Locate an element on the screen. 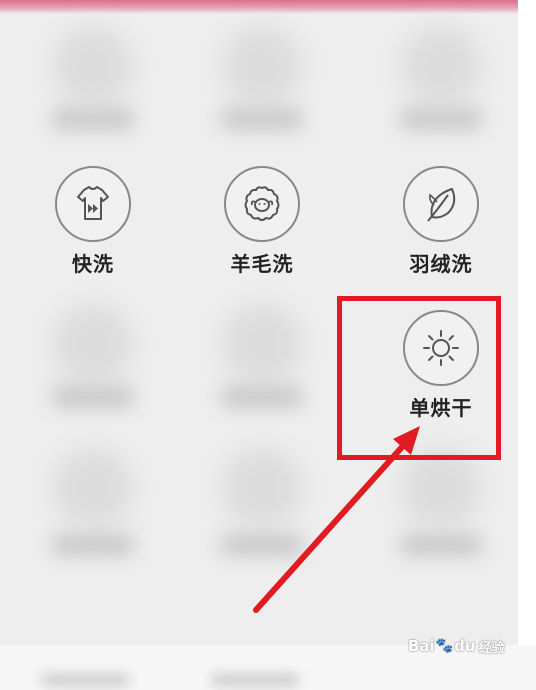 This screenshot has width=536, height=690. watermark-brand-b: du is located at coordinates (465, 646).